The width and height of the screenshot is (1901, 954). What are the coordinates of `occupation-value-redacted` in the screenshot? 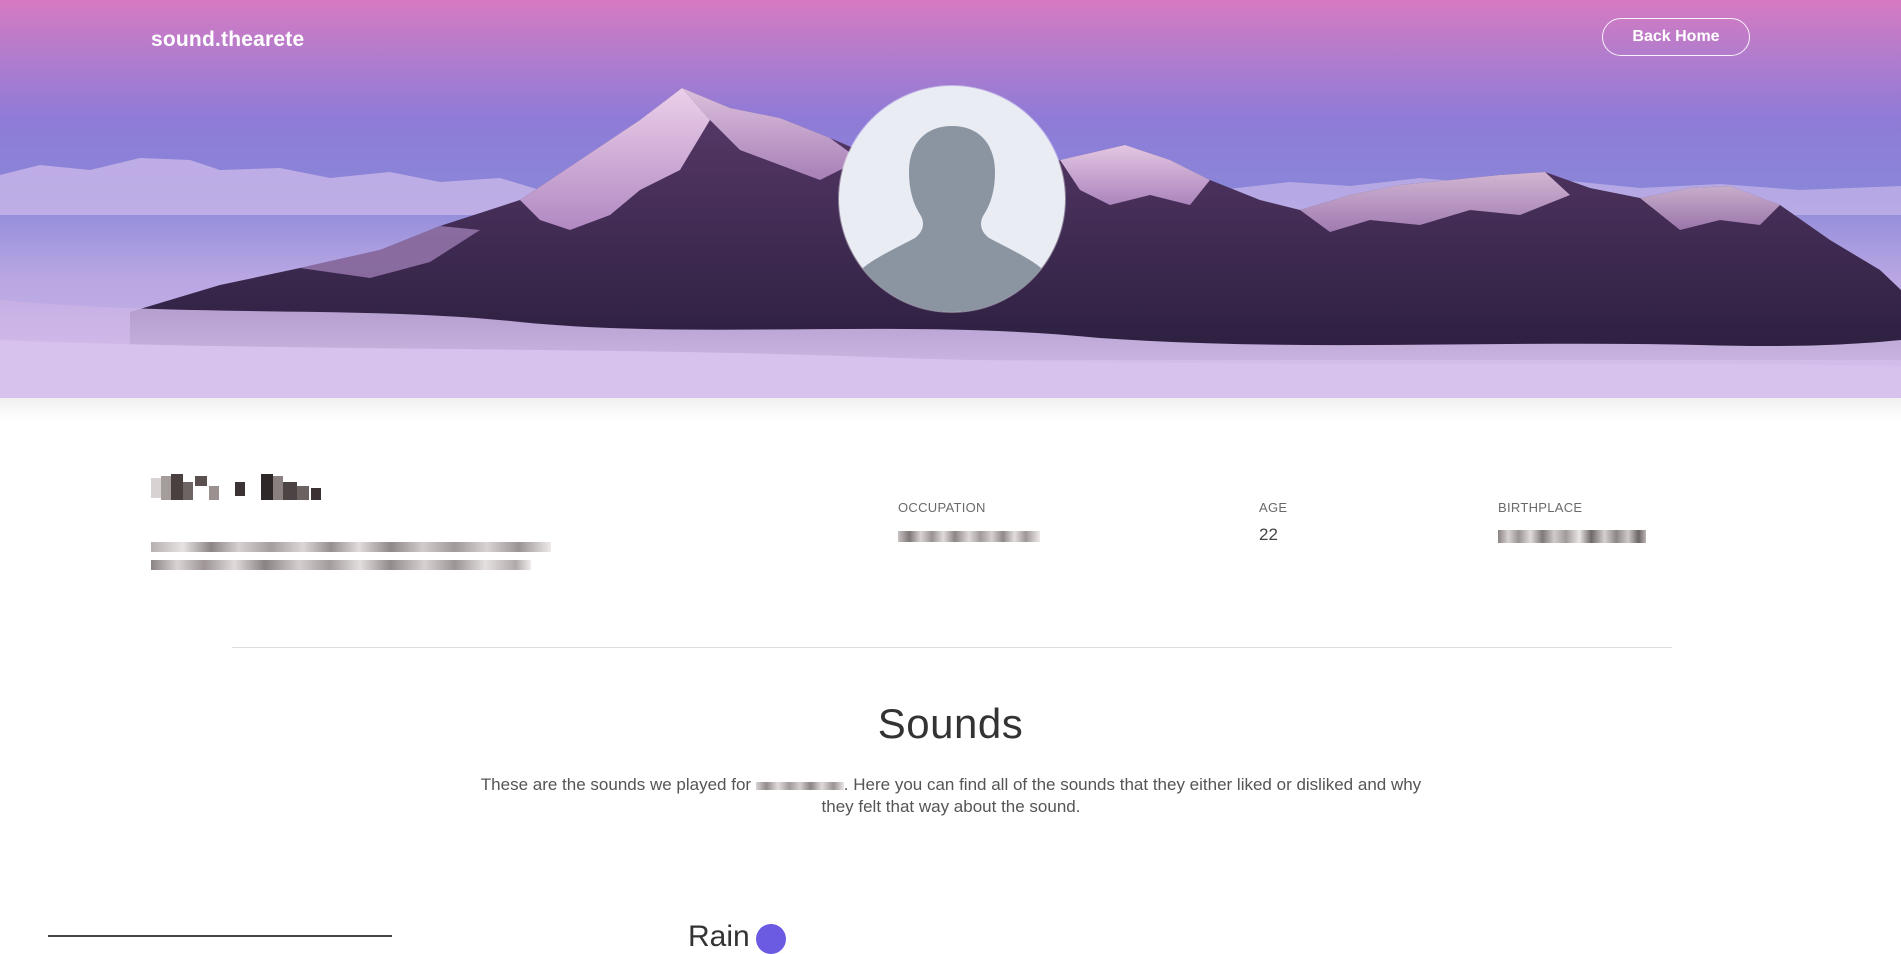 It's located at (969, 536).